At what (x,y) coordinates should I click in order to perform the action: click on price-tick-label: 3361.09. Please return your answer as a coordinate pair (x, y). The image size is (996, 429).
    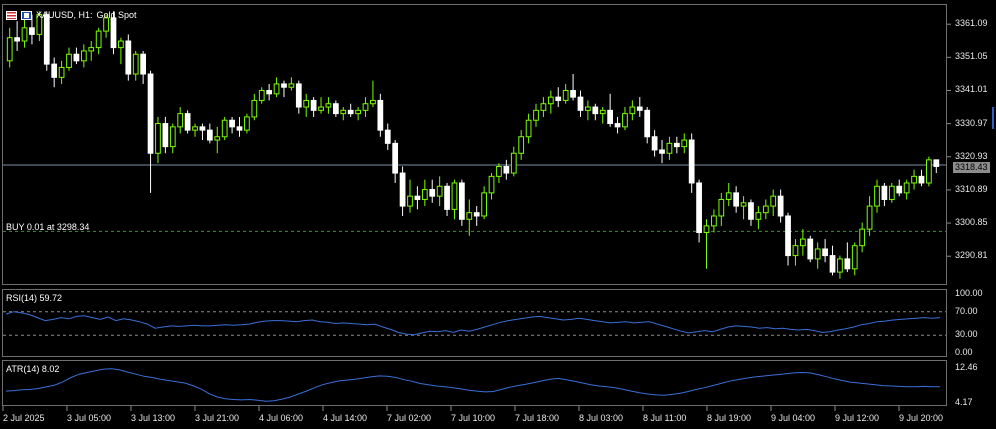
    Looking at the image, I should click on (971, 23).